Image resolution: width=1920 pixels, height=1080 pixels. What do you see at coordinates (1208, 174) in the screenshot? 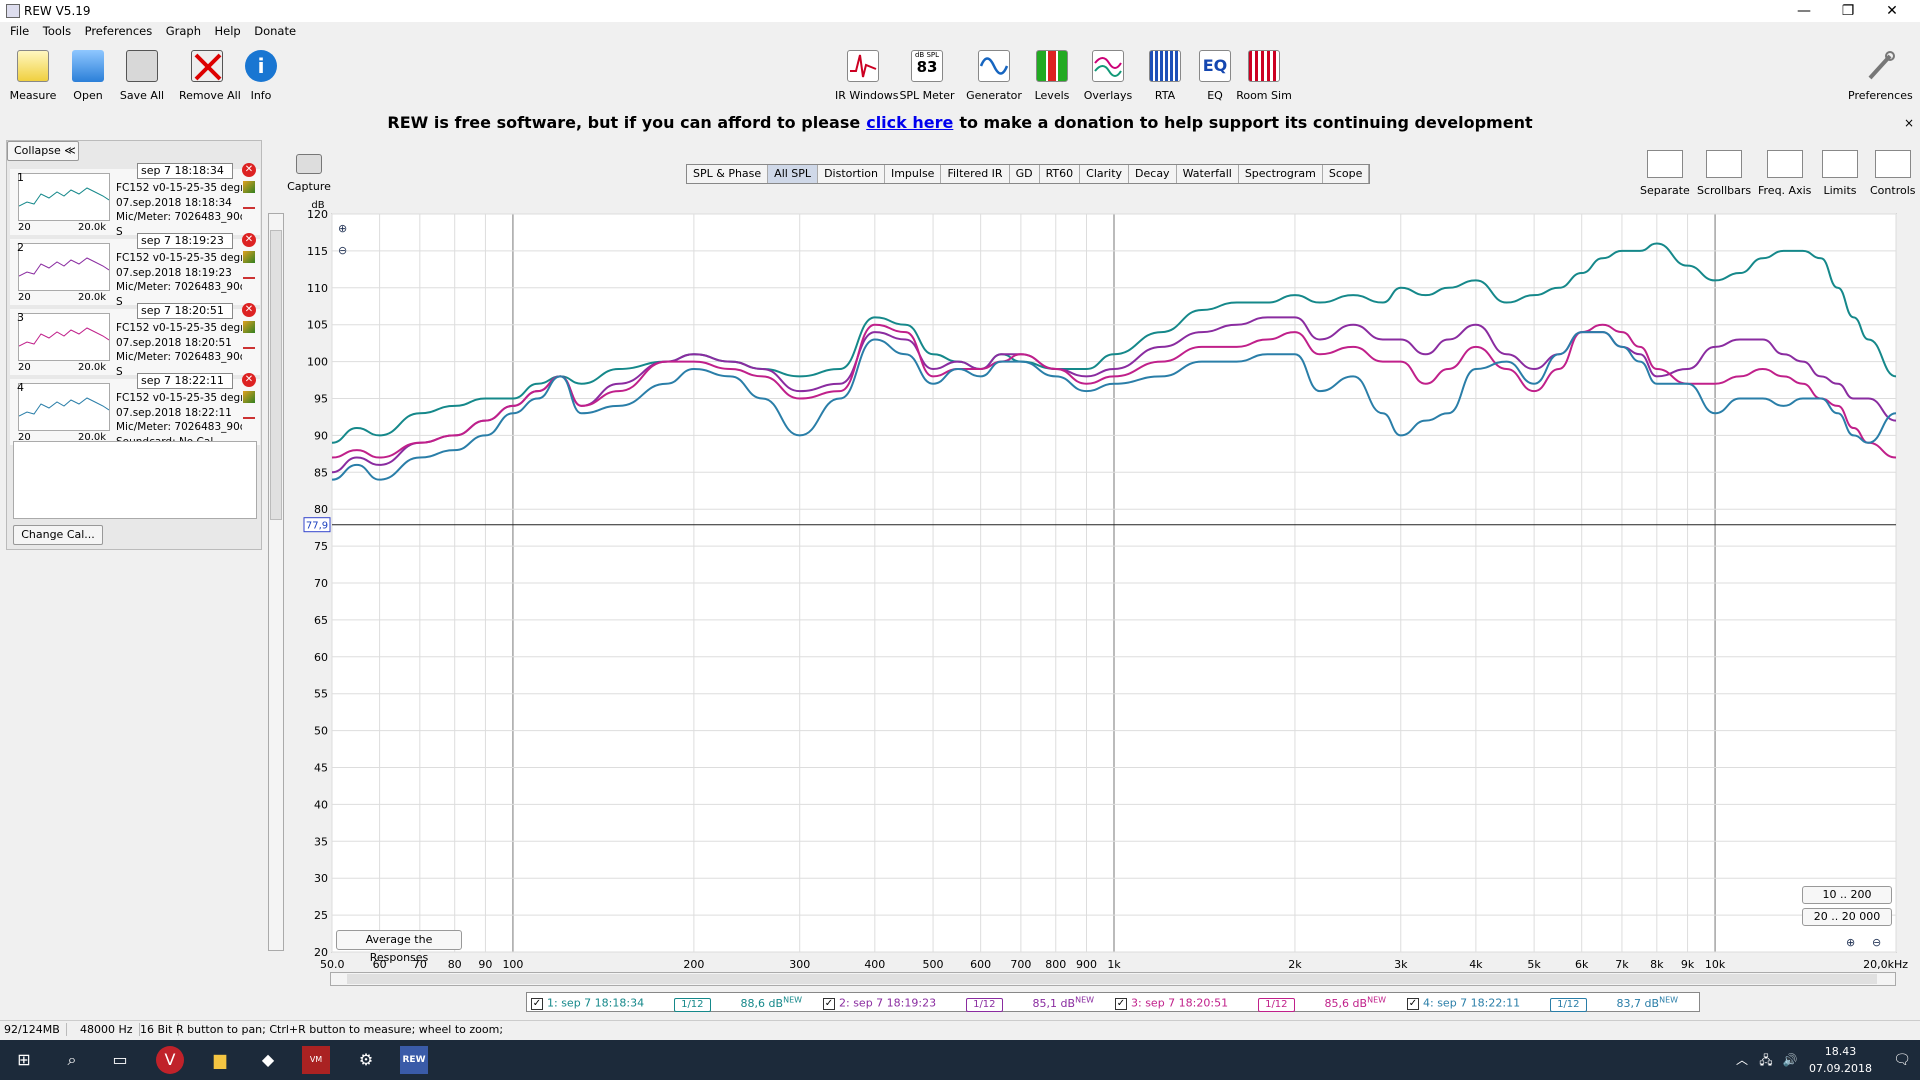
I see `tab-waterfall: Waterfall` at bounding box center [1208, 174].